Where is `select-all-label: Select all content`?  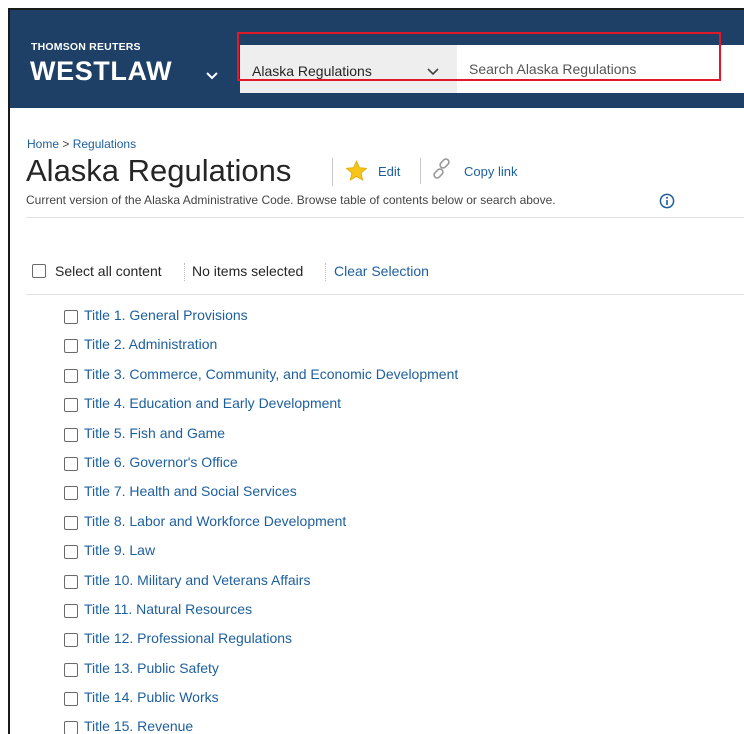
select-all-label: Select all content is located at coordinates (108, 271).